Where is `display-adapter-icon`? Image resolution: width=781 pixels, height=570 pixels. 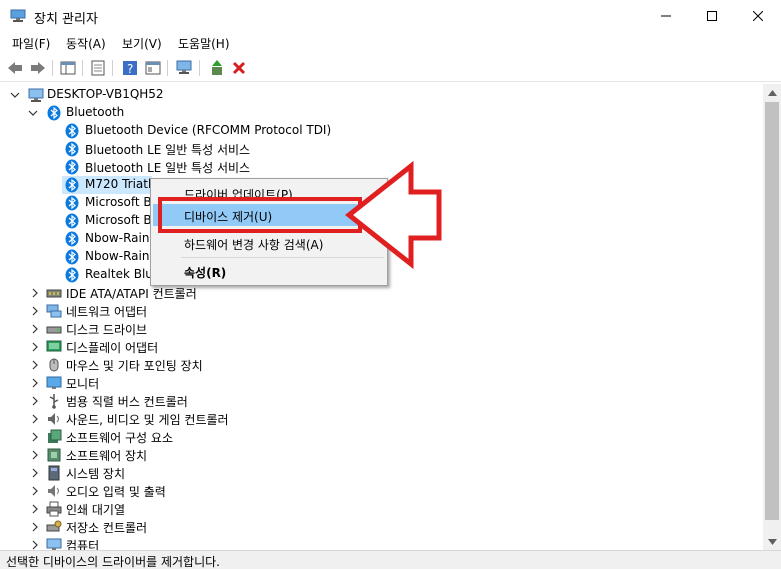
display-adapter-icon is located at coordinates (54, 346).